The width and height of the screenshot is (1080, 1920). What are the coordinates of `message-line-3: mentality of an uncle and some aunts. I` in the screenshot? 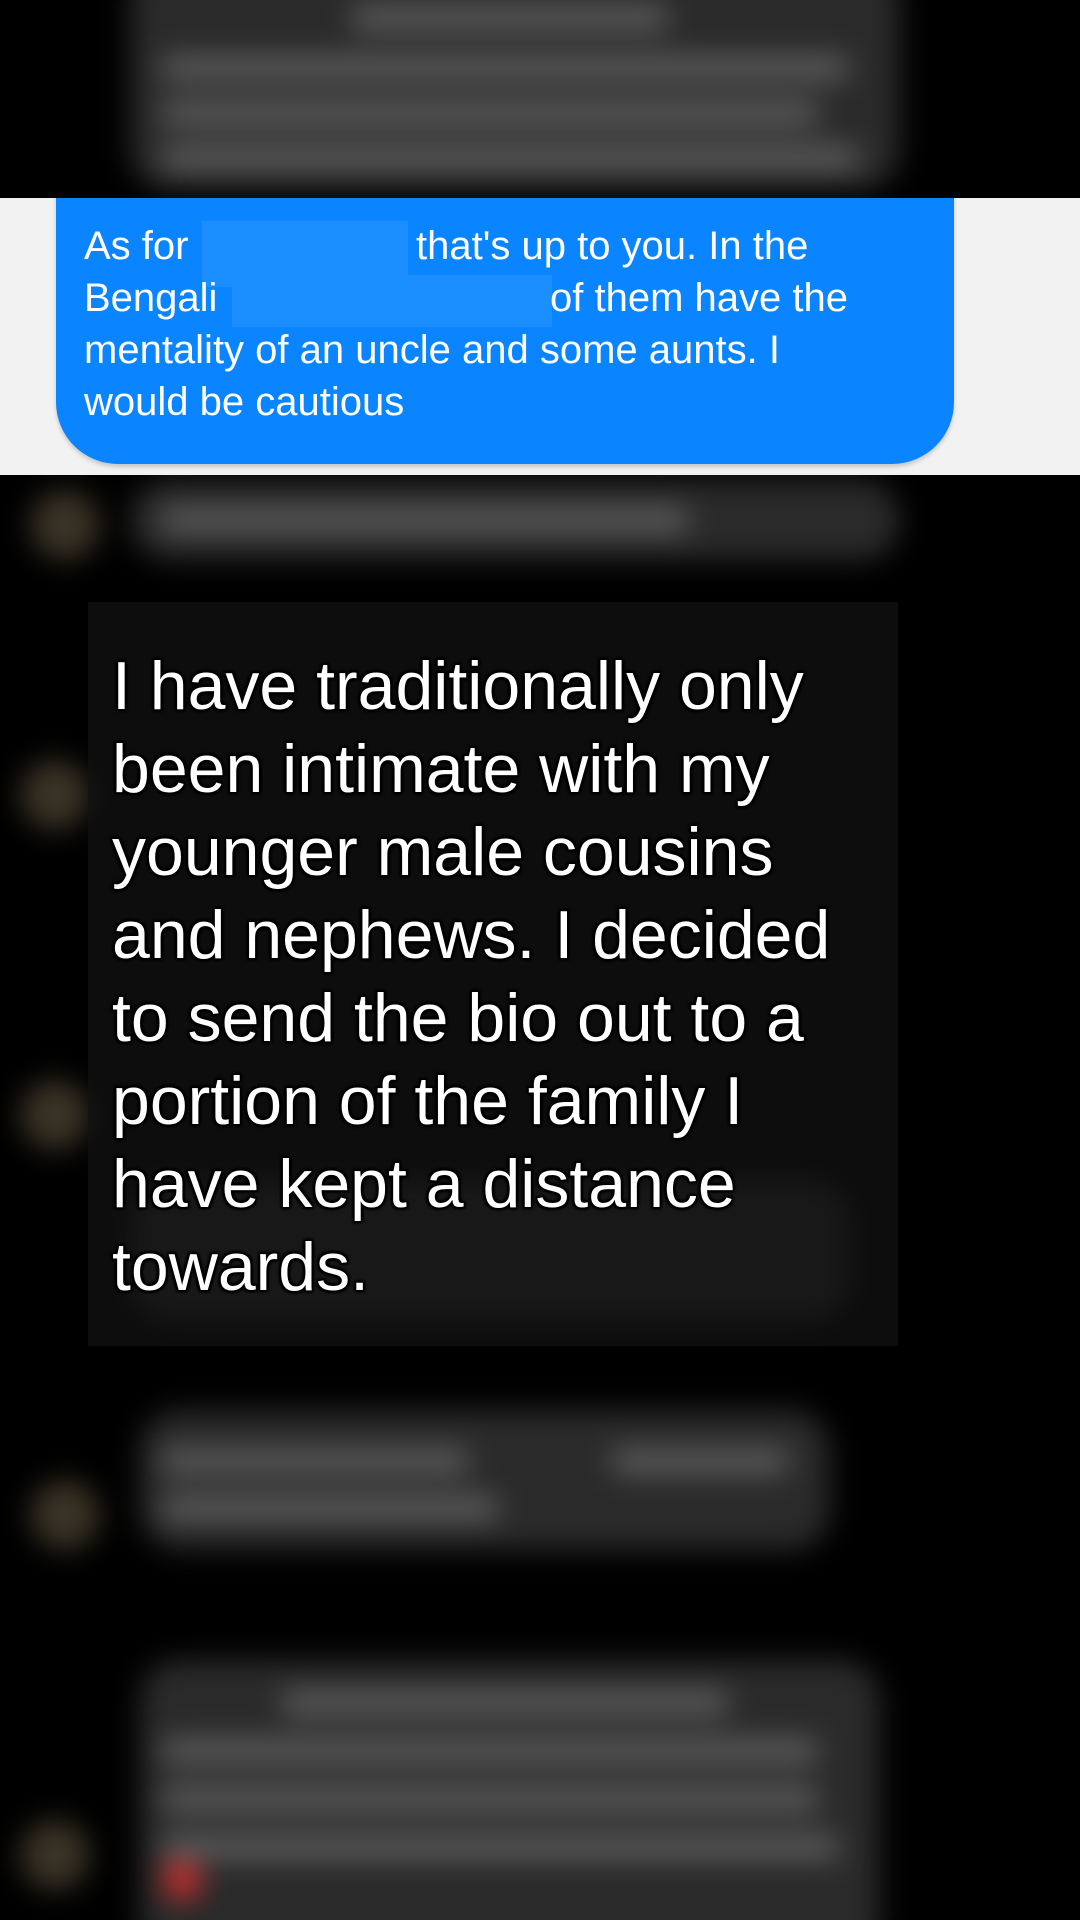 It's located at (432, 350).